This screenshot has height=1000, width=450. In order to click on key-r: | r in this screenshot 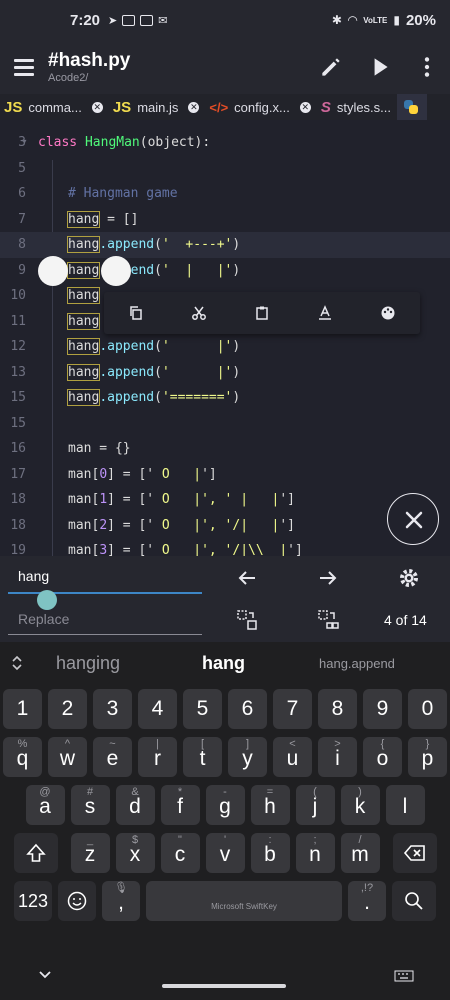, I will do `click(157, 757)`.